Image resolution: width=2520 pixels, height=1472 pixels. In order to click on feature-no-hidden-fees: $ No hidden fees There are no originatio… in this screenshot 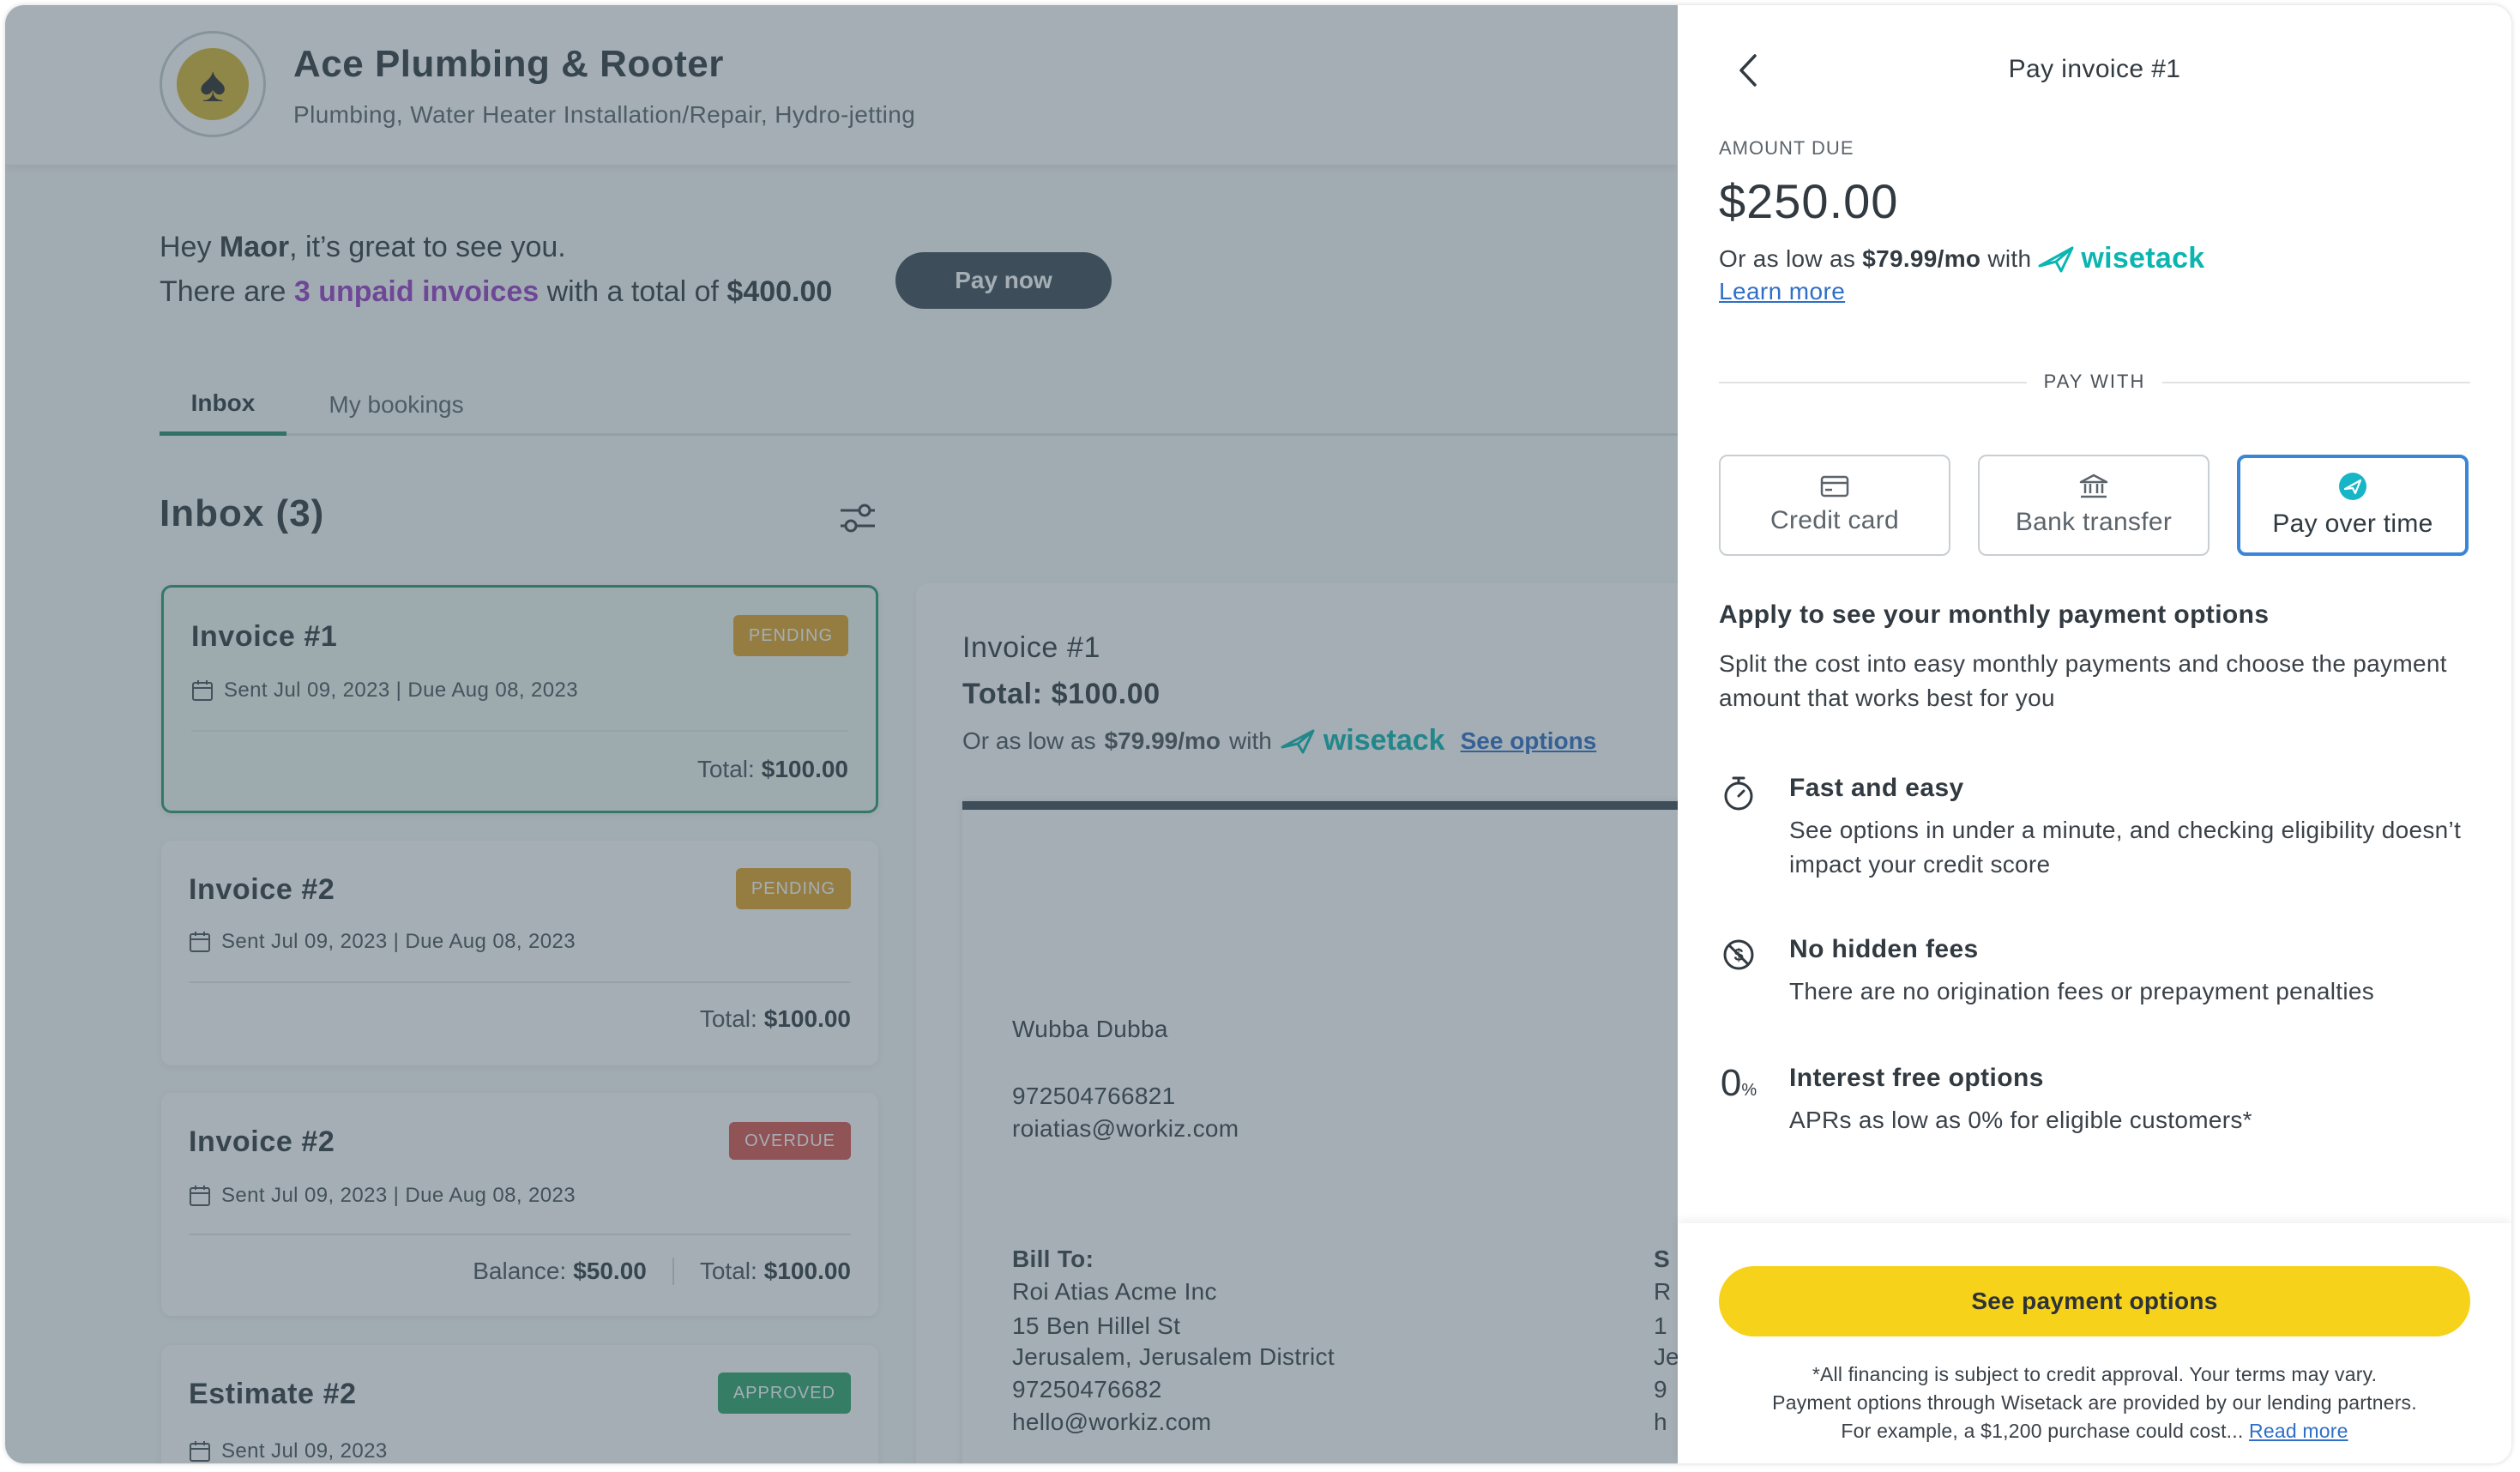, I will do `click(2096, 969)`.